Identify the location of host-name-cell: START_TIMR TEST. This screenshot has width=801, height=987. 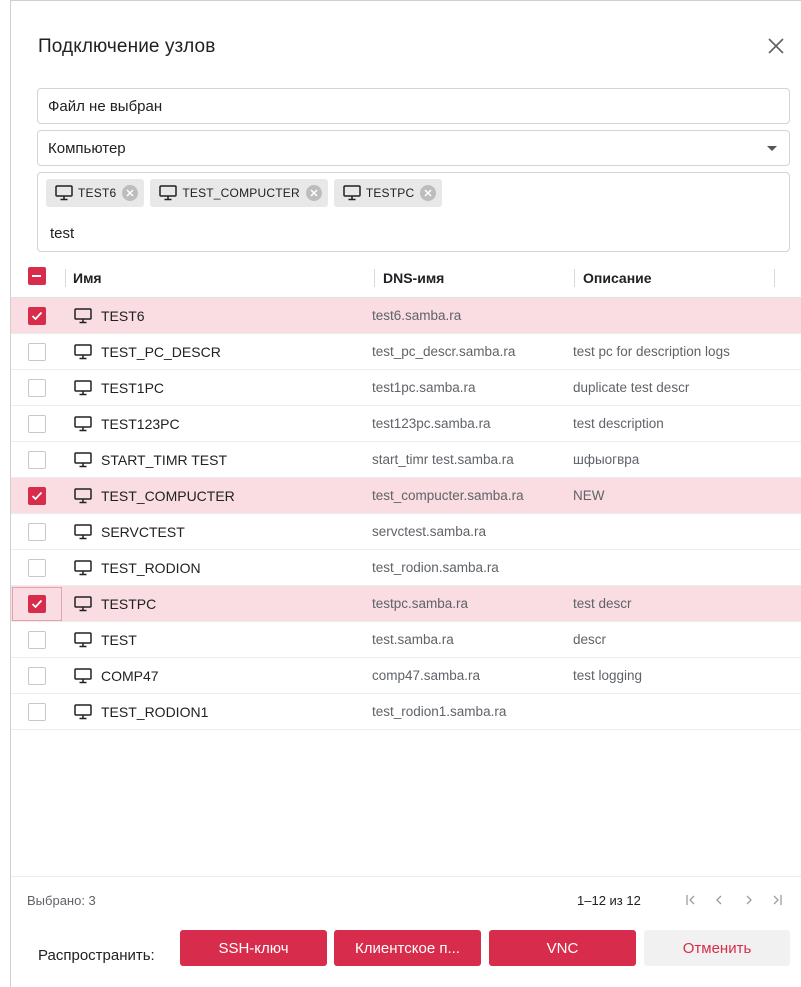
(150, 460).